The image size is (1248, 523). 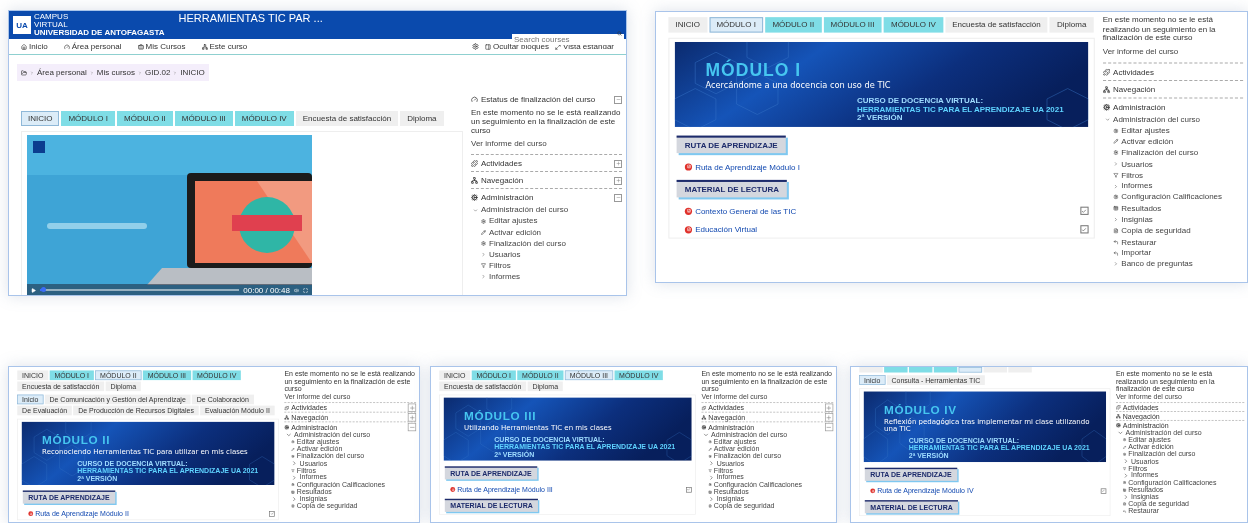 I want to click on resource-link: Contexto General de las TIC, so click(x=746, y=211).